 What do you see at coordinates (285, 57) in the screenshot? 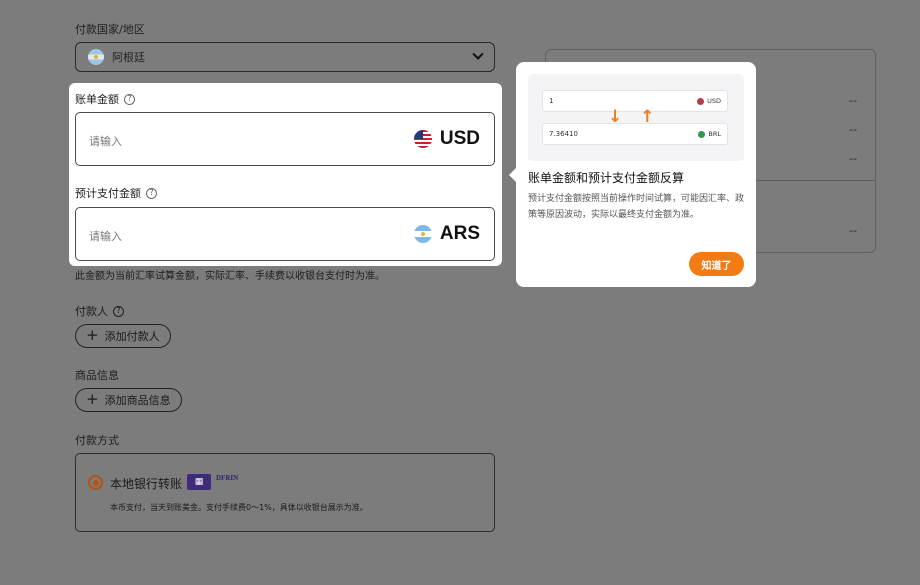
I see `country-select: 阿根廷` at bounding box center [285, 57].